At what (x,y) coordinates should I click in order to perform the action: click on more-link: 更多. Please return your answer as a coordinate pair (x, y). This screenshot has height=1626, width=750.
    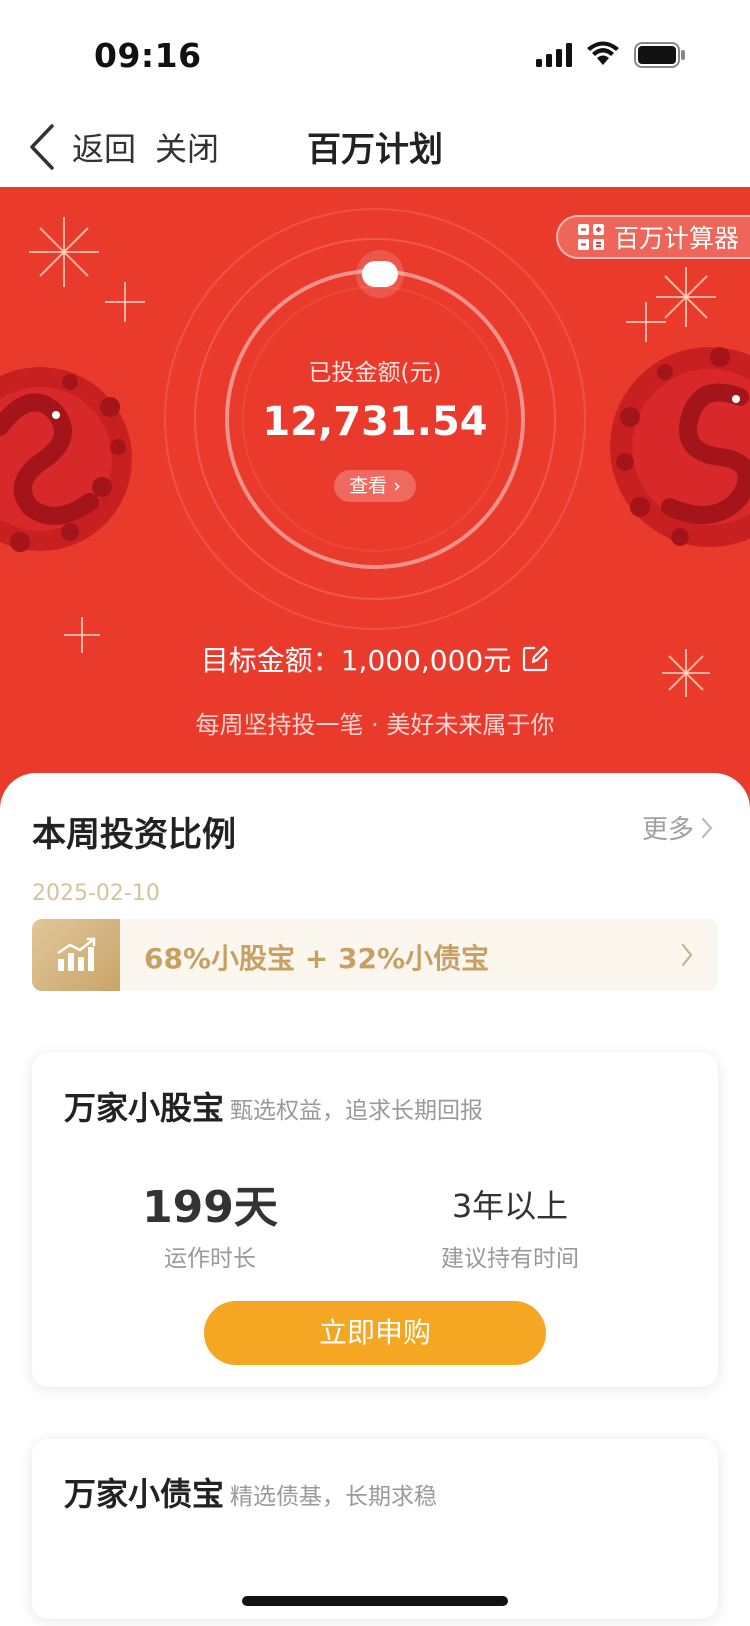
    Looking at the image, I should click on (678, 827).